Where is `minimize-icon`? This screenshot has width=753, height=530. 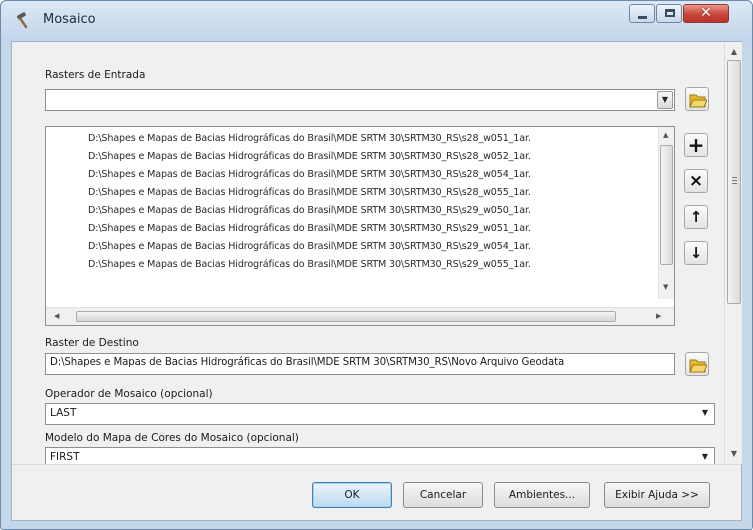
minimize-icon is located at coordinates (642, 17).